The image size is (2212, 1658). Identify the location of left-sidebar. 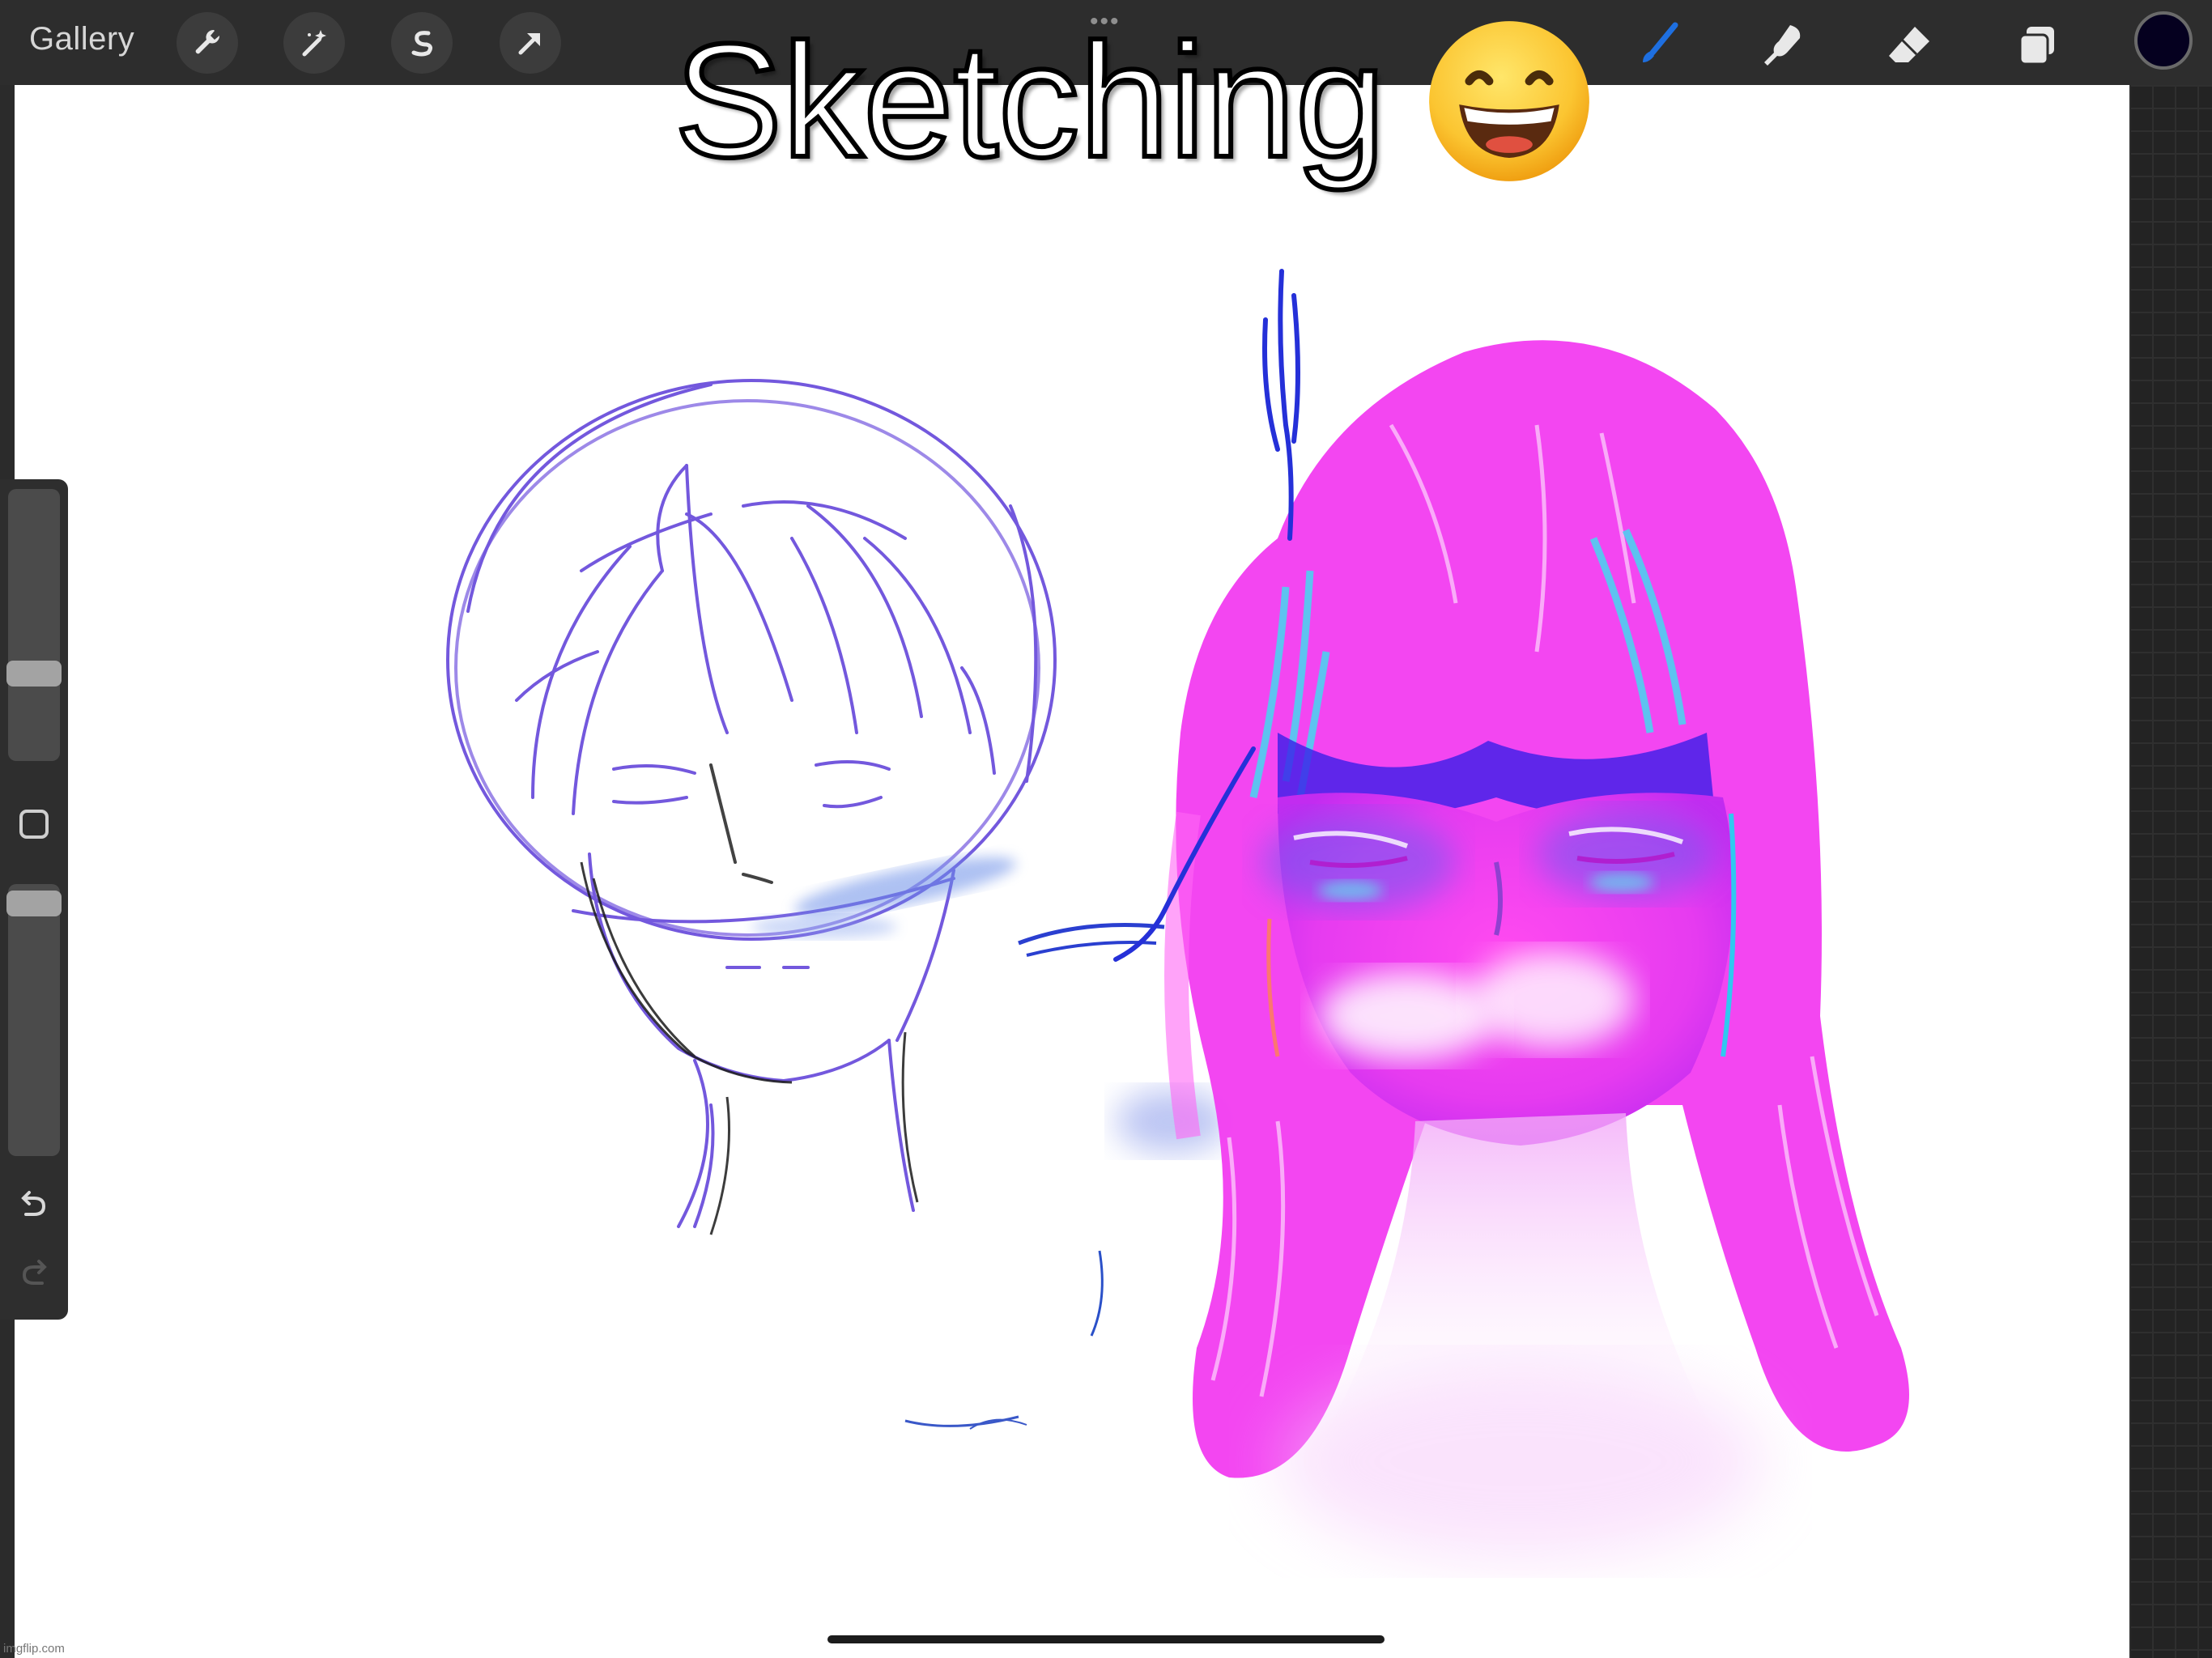
(34, 899).